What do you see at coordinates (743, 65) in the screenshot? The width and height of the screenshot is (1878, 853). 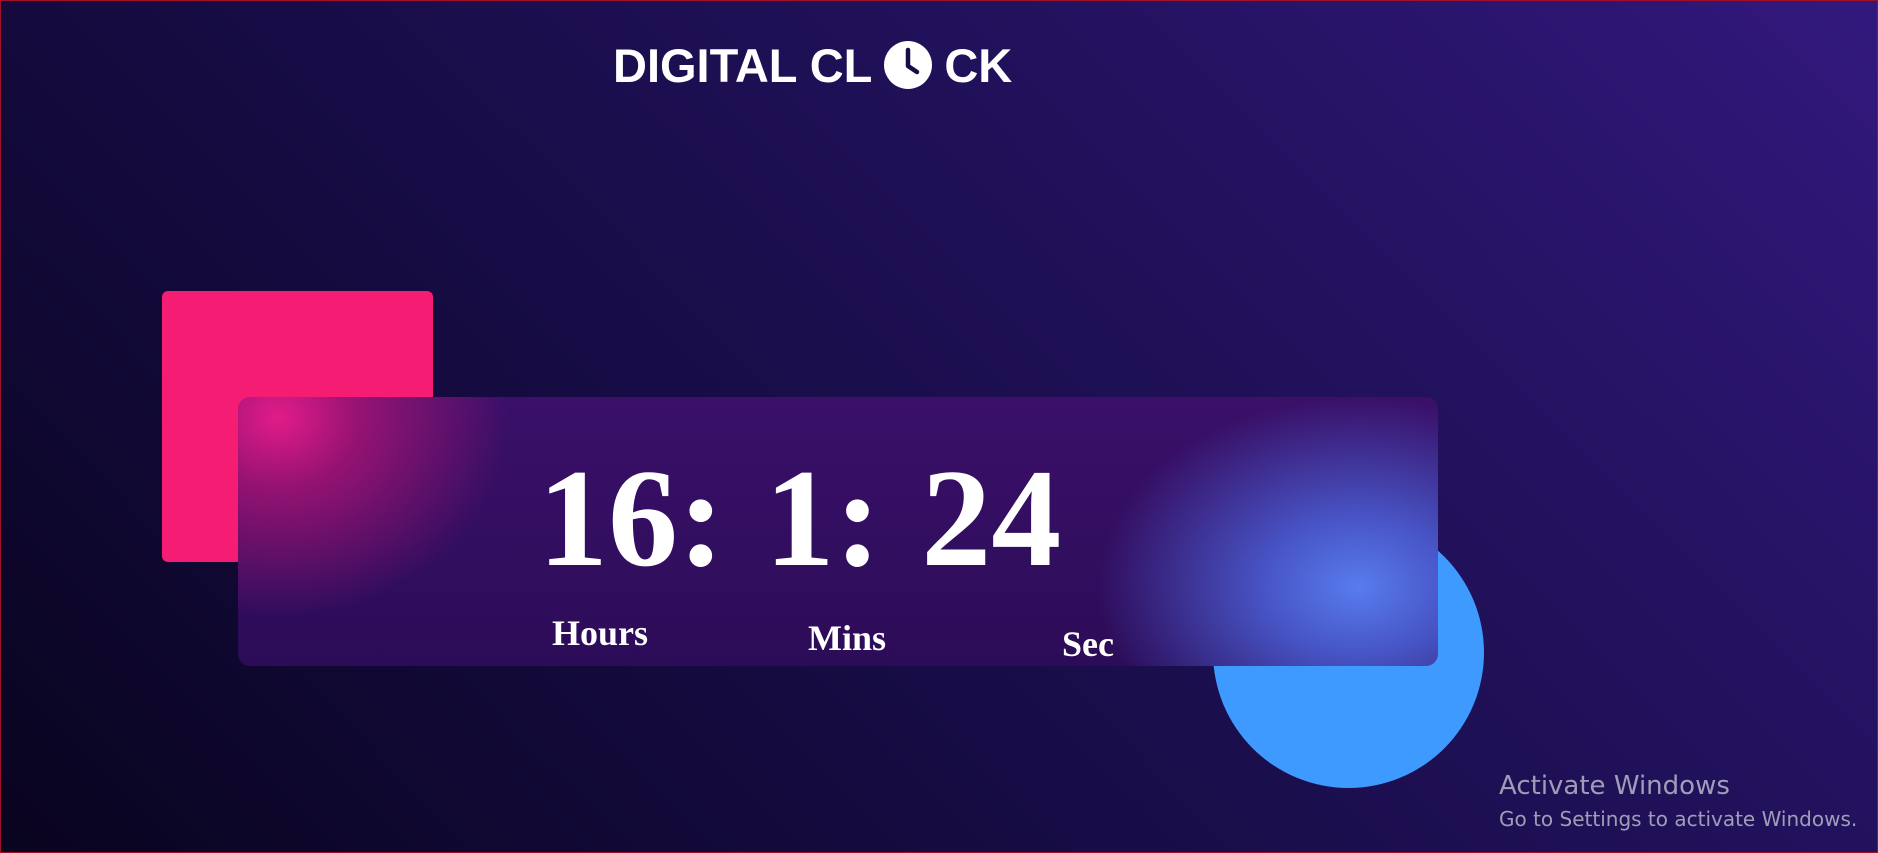 I see `title-text-left: DIGITAL CL` at bounding box center [743, 65].